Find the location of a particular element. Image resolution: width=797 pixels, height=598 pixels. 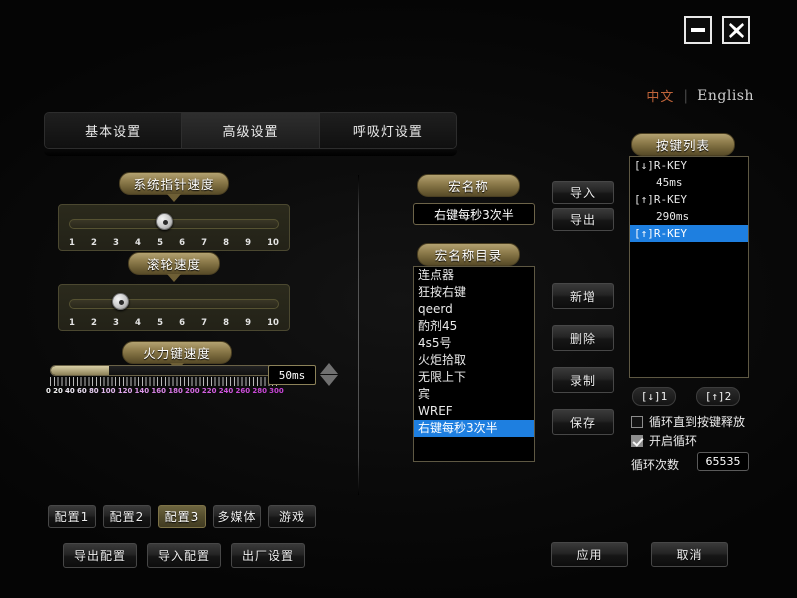

key-list-item: 45ms is located at coordinates (689, 182).